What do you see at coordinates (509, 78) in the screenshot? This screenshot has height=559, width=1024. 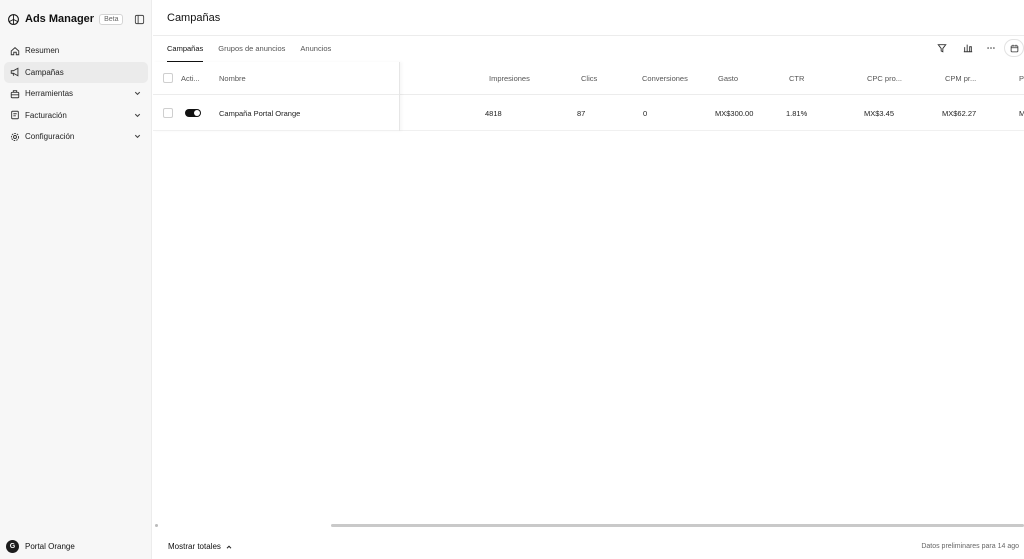 I see `column-header-impressions: Impresiones` at bounding box center [509, 78].